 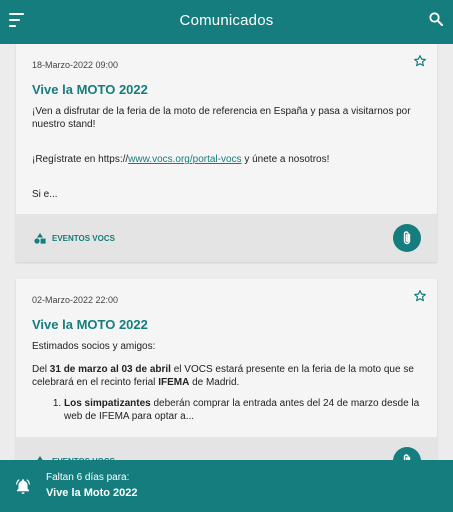 I want to click on portal-link: www.vocs.org/portal-vocs, so click(x=184, y=159).